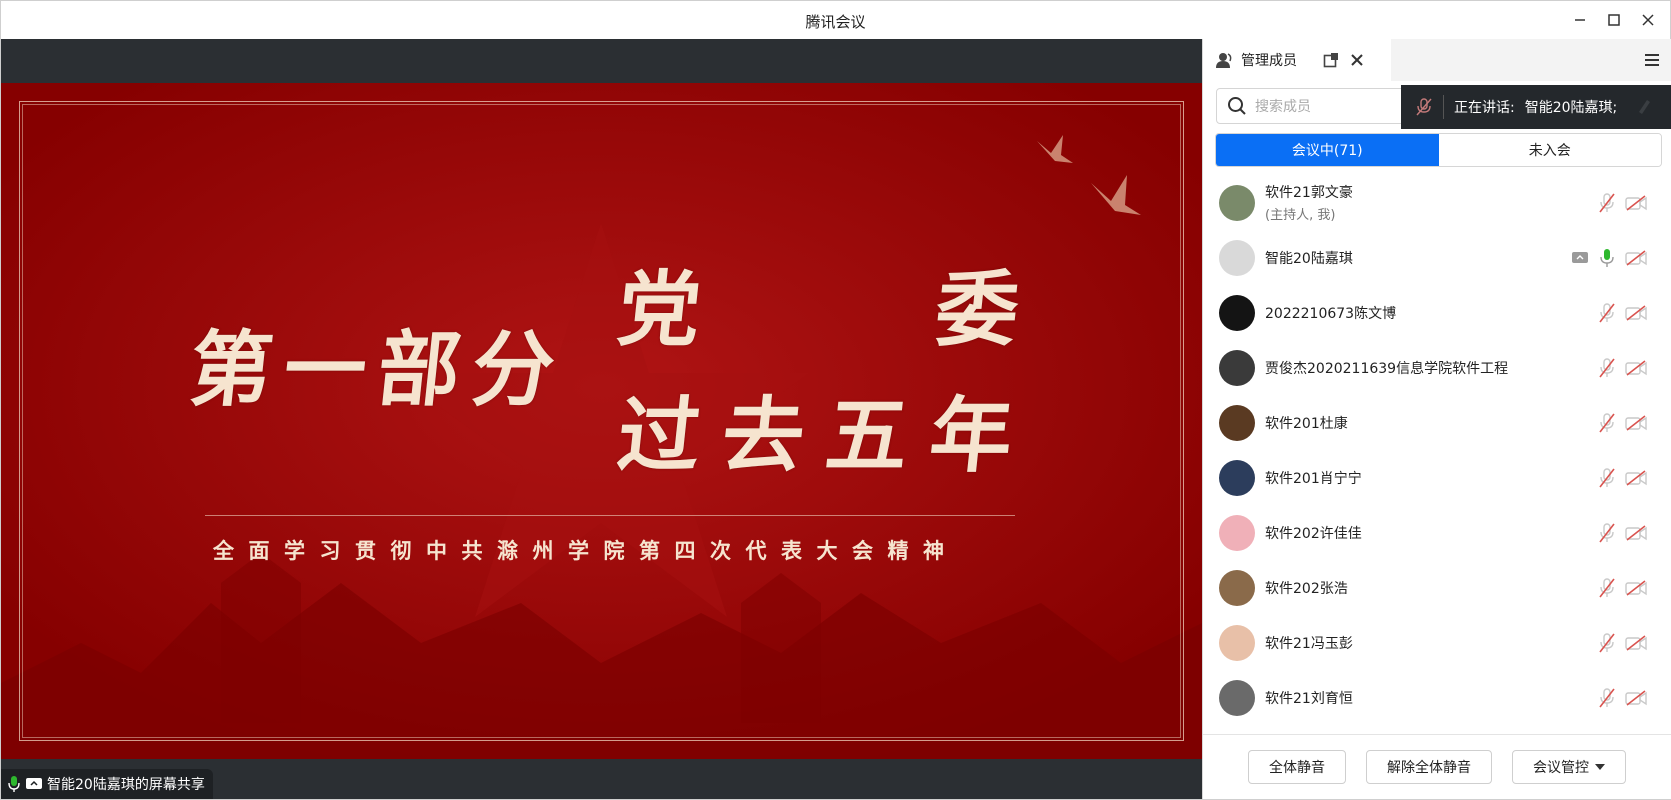 This screenshot has width=1671, height=800. I want to click on member-name: 软件21冯玉彭, so click(1309, 643).